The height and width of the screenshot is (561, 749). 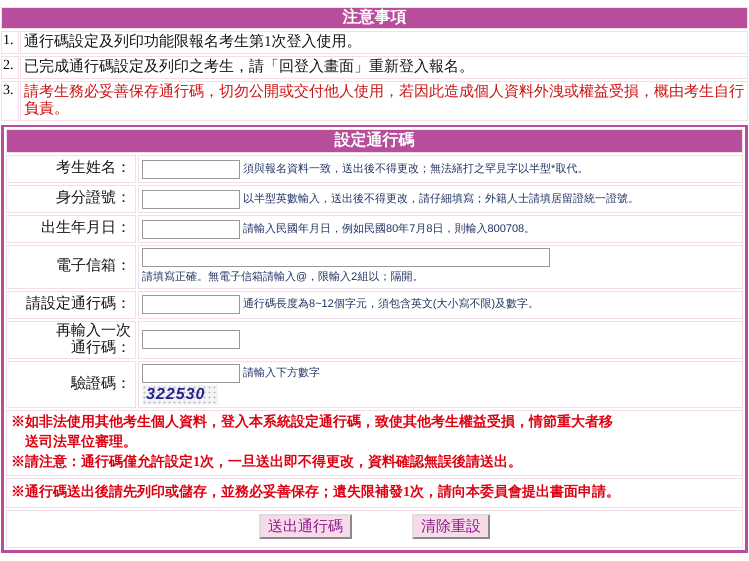 I want to click on field-label: 電子信箱：, so click(x=93, y=267).